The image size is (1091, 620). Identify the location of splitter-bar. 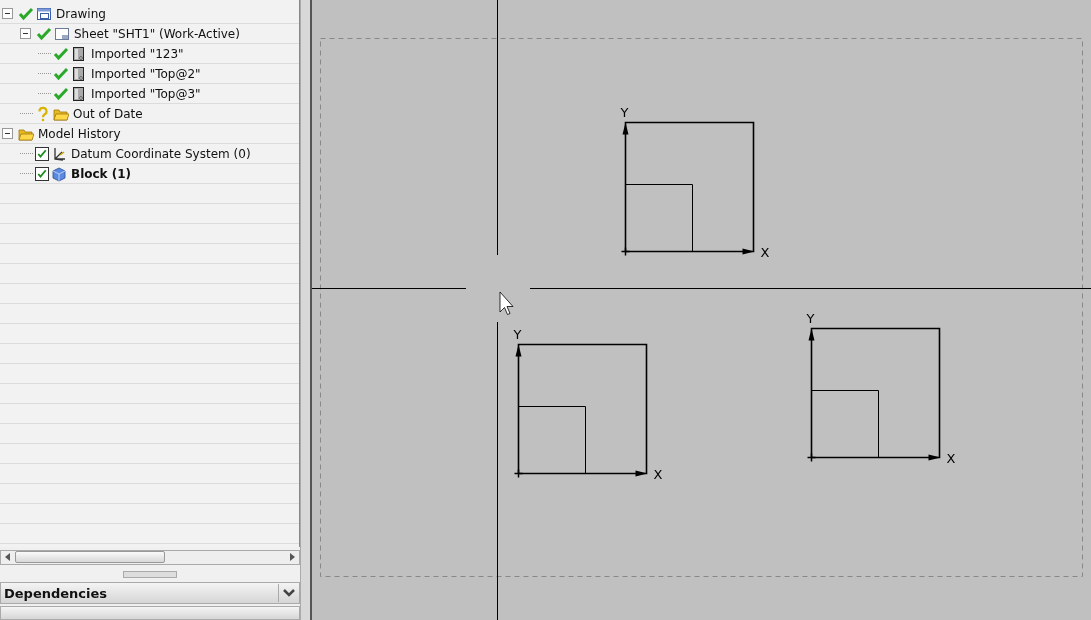
(306, 310).